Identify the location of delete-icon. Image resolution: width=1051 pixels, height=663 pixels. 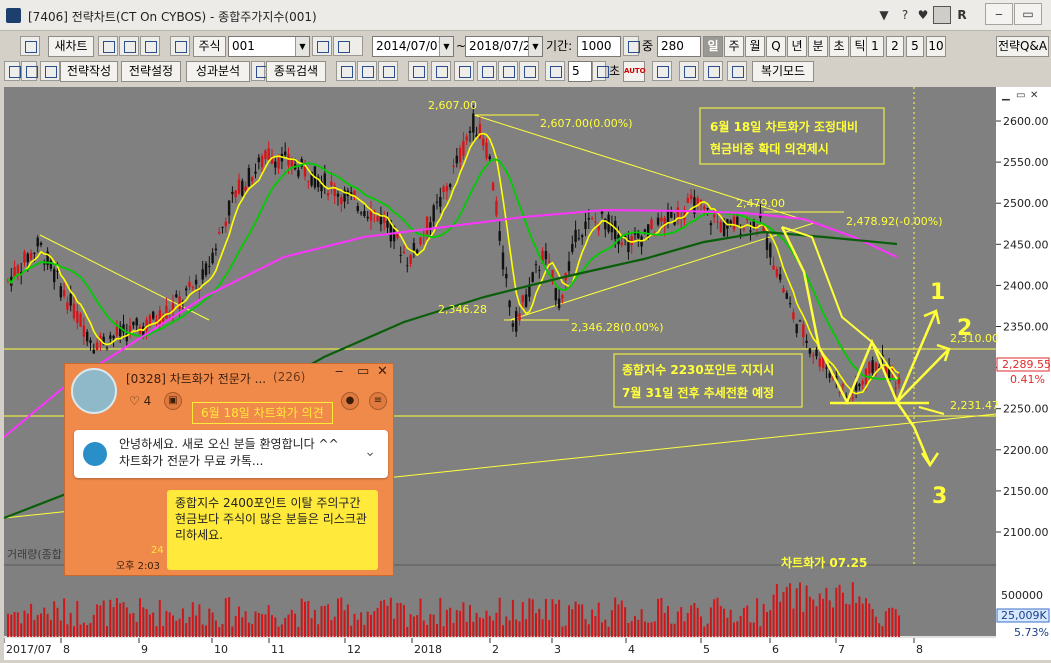
(150, 46).